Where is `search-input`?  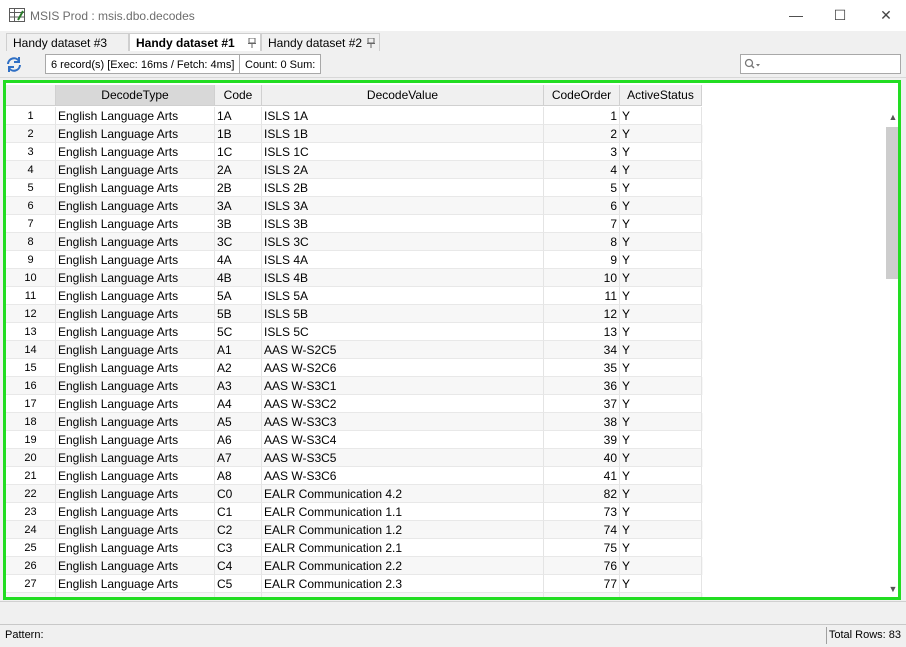 search-input is located at coordinates (820, 64).